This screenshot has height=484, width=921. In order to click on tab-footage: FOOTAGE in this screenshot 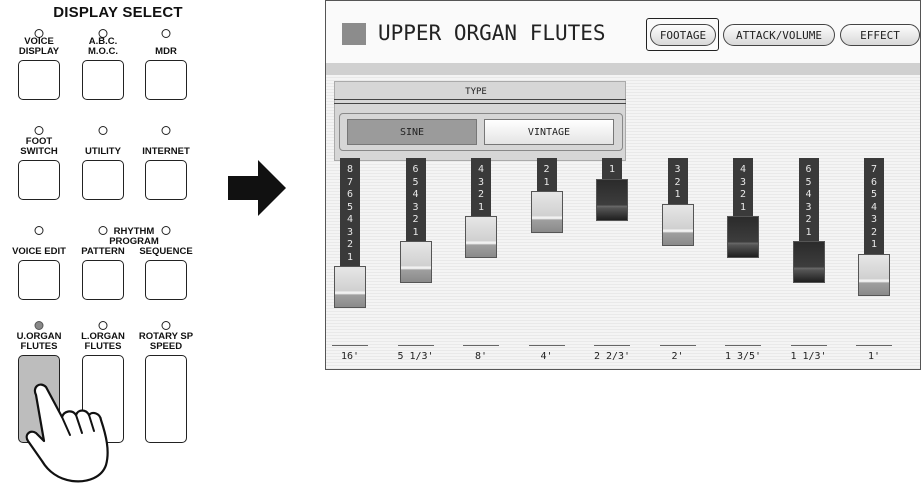, I will do `click(683, 35)`.